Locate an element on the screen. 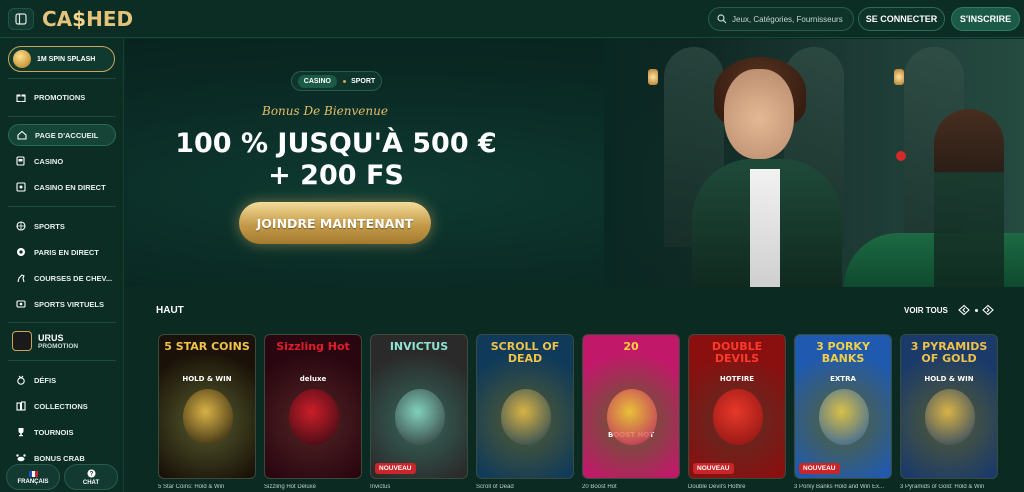  sidebar-item-label: CASINO EN DIRECT is located at coordinates (70, 187).